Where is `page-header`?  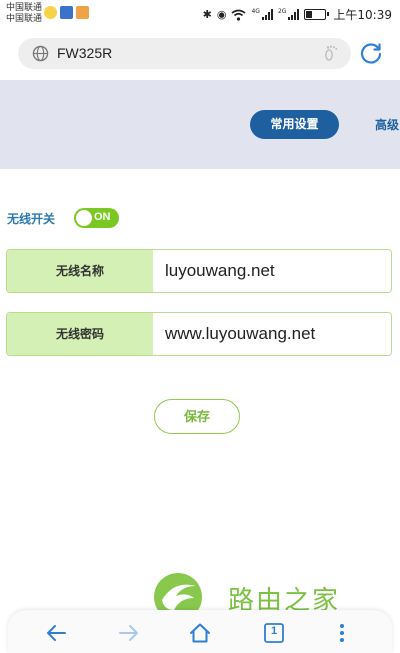
page-header is located at coordinates (200, 124).